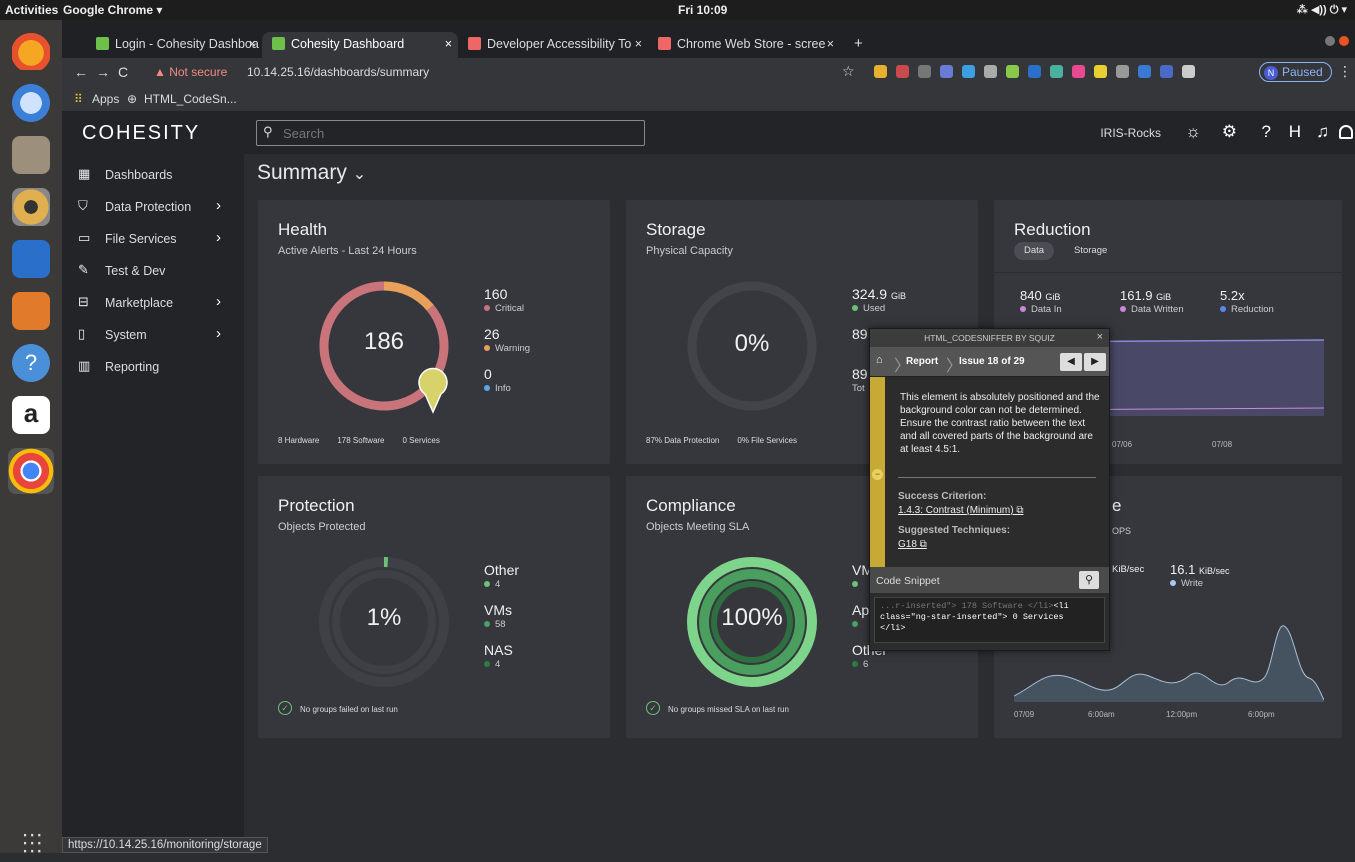 This screenshot has height=862, width=1355. Describe the element at coordinates (458, 133) in the screenshot. I see `search-input` at that location.